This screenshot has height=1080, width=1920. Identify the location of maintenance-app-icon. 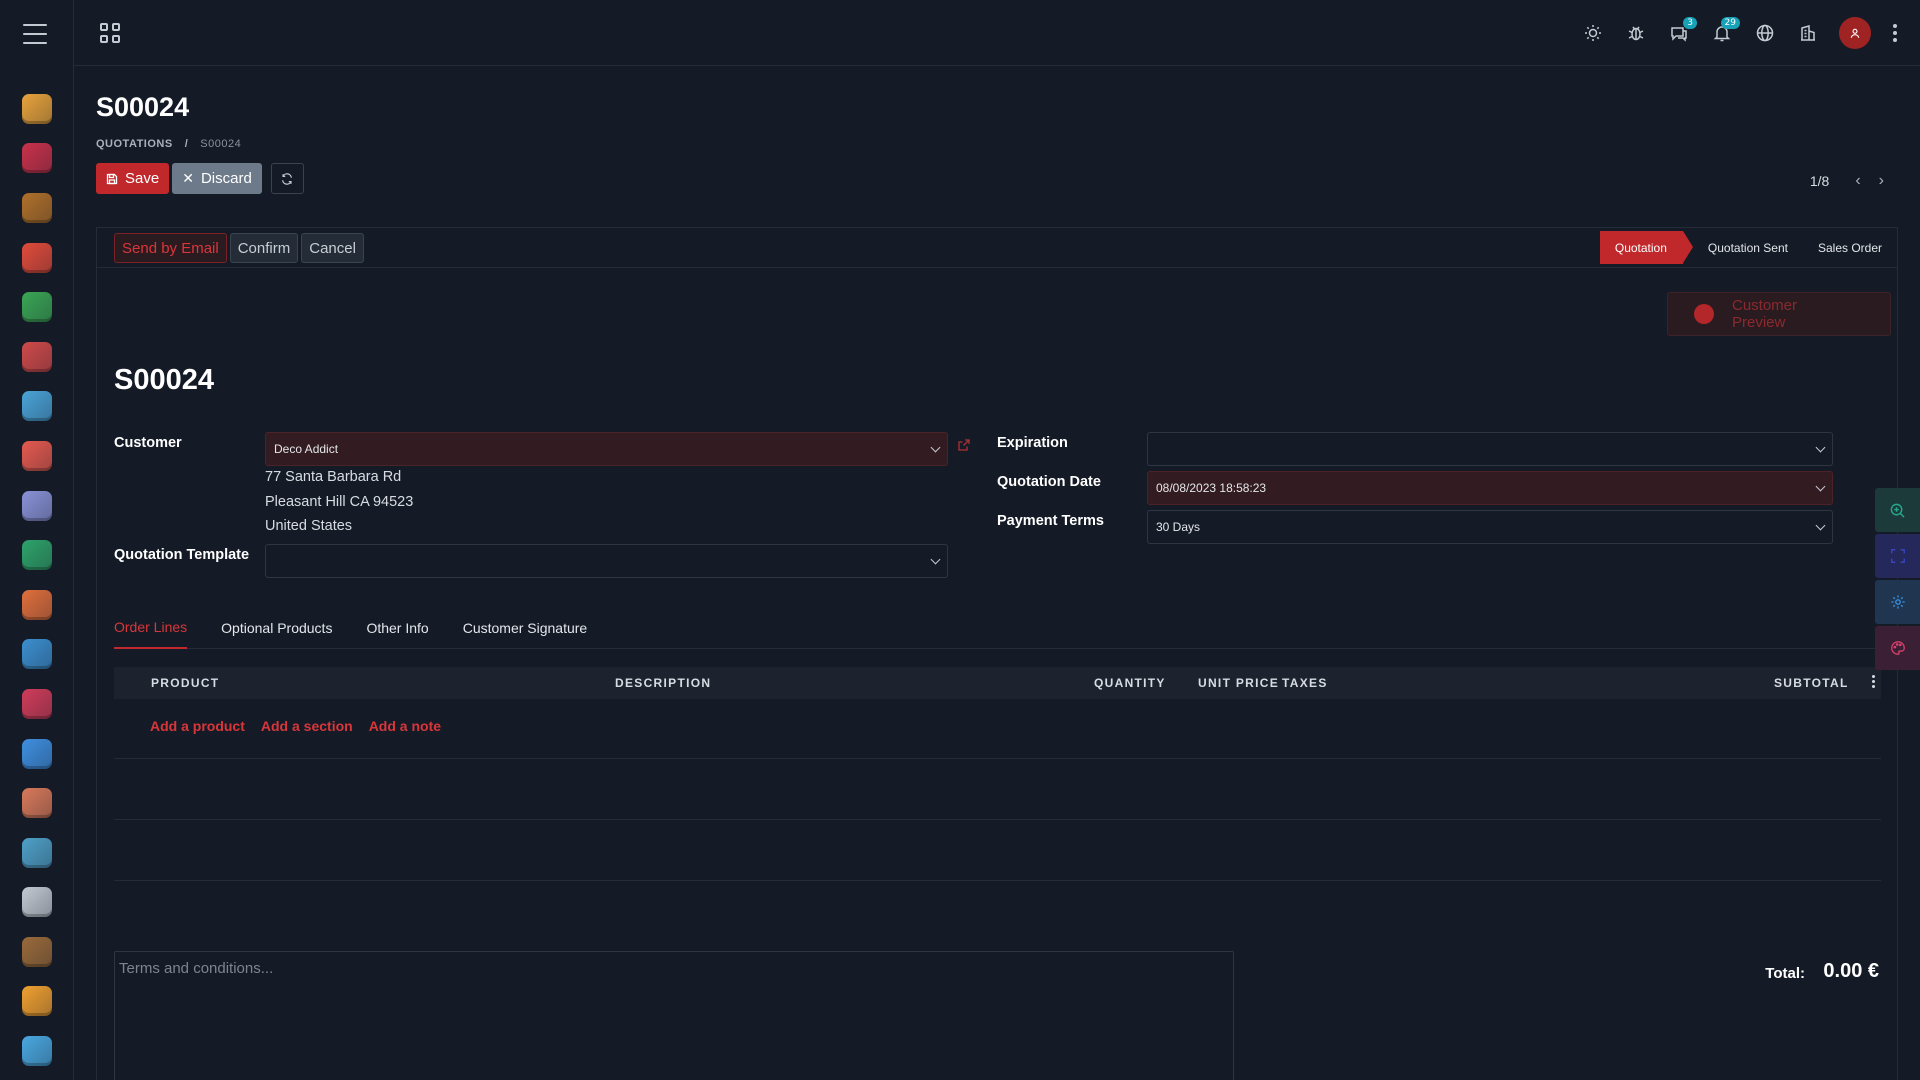
(37, 753).